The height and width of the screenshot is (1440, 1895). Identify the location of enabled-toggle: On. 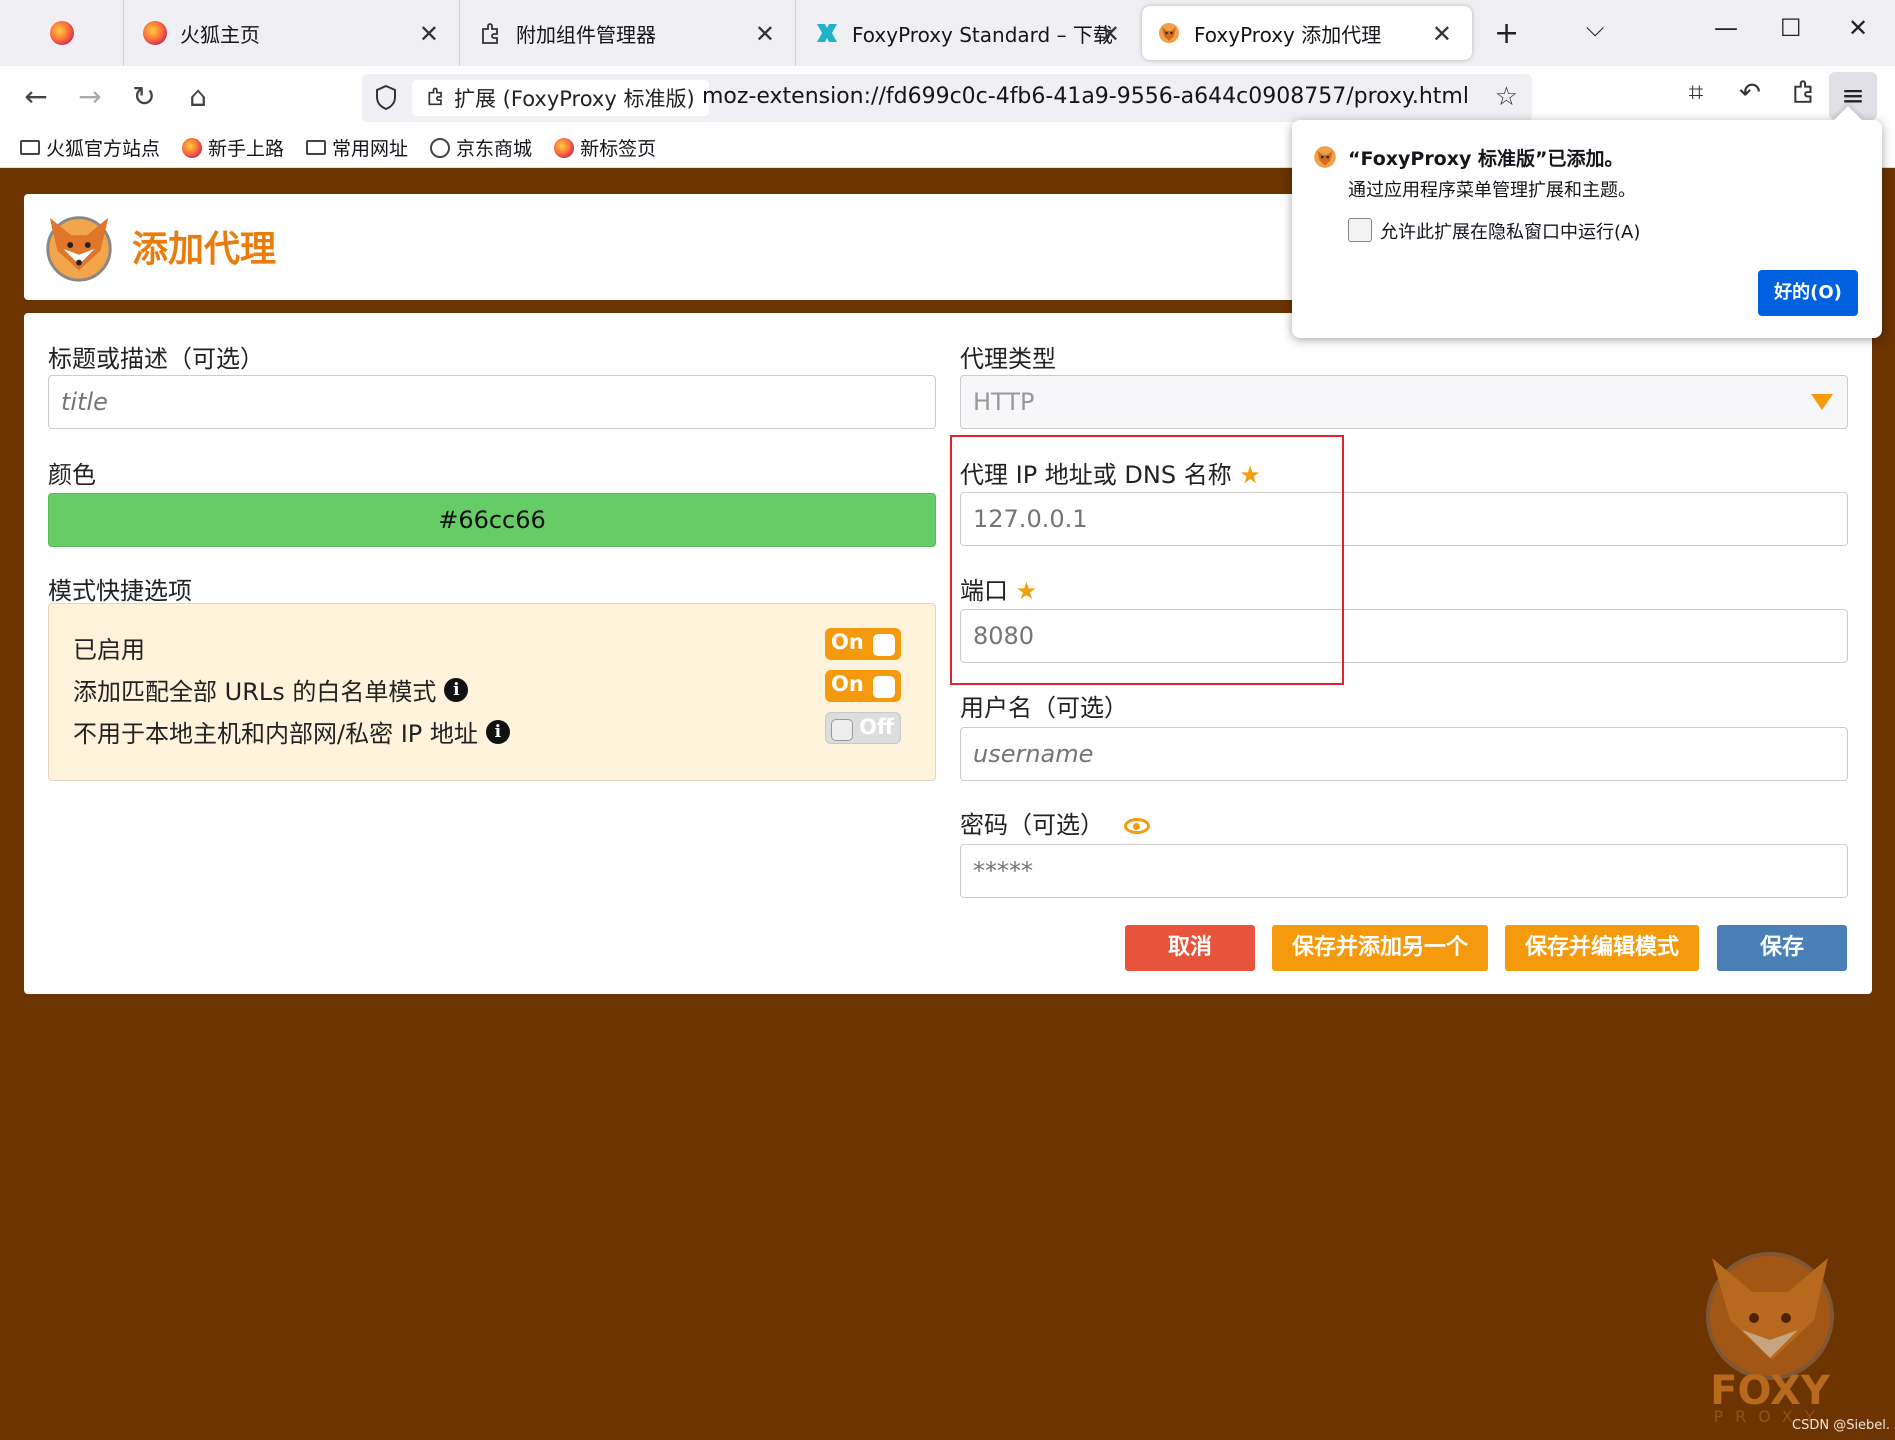
(863, 644).